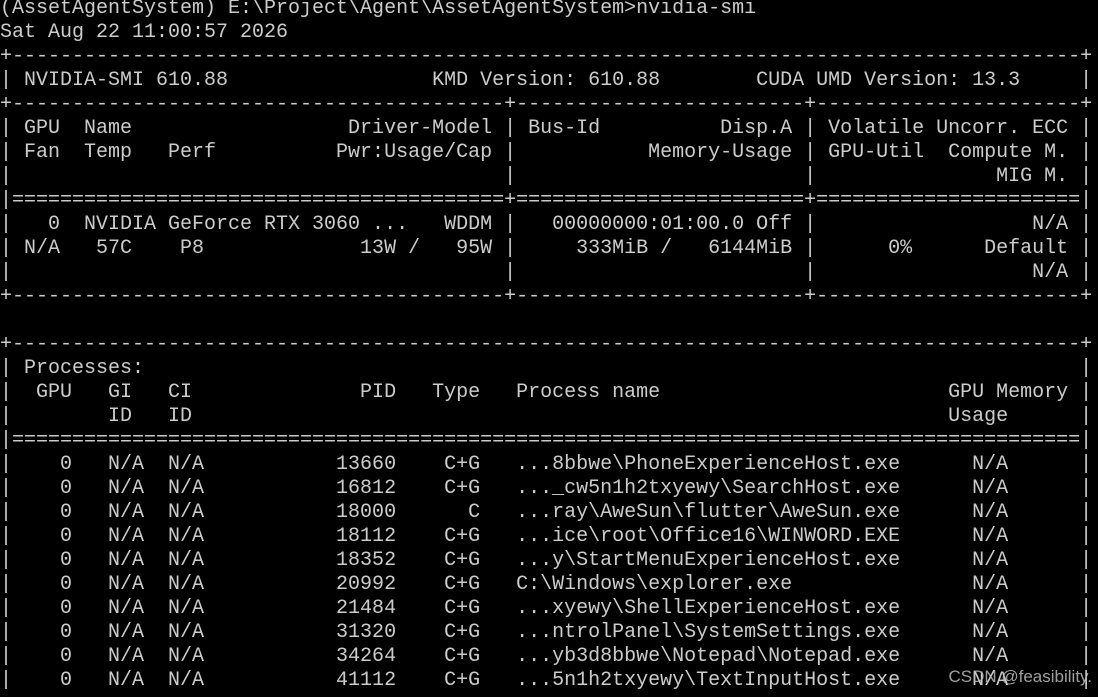  Describe the element at coordinates (144, 32) in the screenshot. I see `terminal-line-timestamp: Sat Aug 22 11:00:57 2026` at that location.